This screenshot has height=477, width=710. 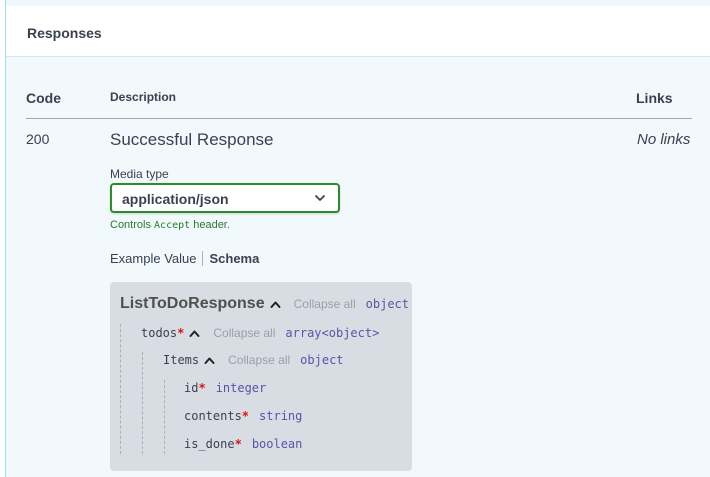 I want to click on type-items: object, so click(x=322, y=360).